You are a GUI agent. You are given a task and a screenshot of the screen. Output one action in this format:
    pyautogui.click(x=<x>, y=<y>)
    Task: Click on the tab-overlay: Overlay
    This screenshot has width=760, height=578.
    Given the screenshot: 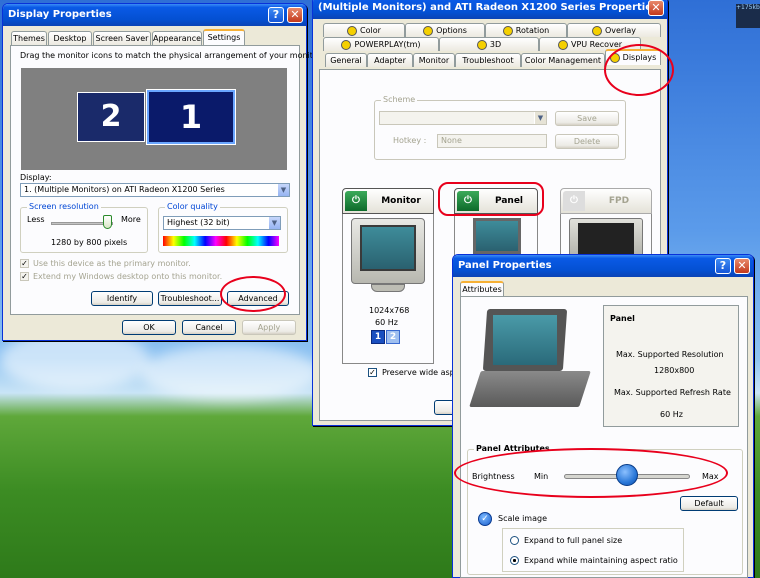 What is the action you would take?
    pyautogui.click(x=614, y=30)
    